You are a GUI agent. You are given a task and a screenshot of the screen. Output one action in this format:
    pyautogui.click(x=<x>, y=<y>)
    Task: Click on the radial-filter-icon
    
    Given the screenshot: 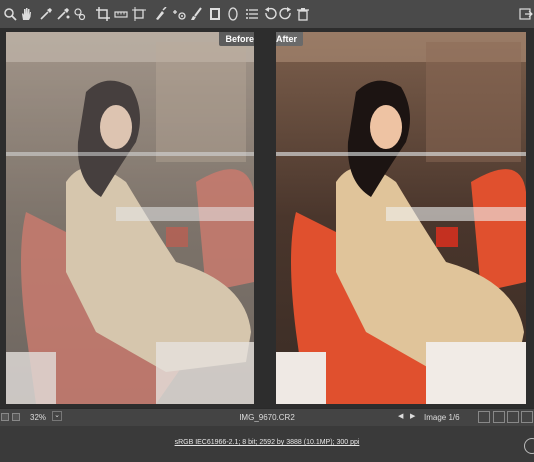 What is the action you would take?
    pyautogui.click(x=233, y=14)
    